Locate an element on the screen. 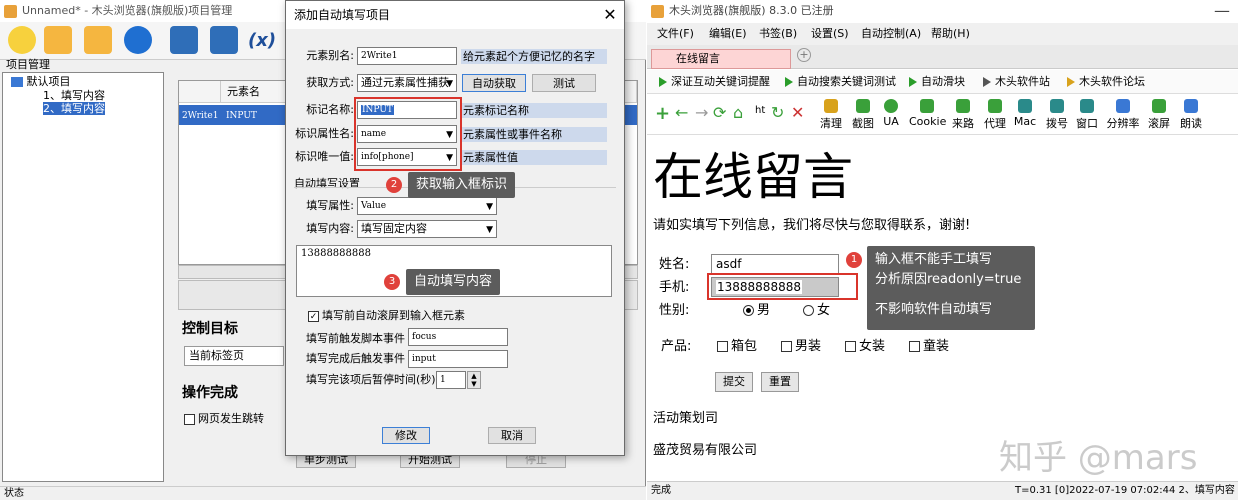 The height and width of the screenshot is (501, 1238). step-badge-3: 3 is located at coordinates (392, 282).